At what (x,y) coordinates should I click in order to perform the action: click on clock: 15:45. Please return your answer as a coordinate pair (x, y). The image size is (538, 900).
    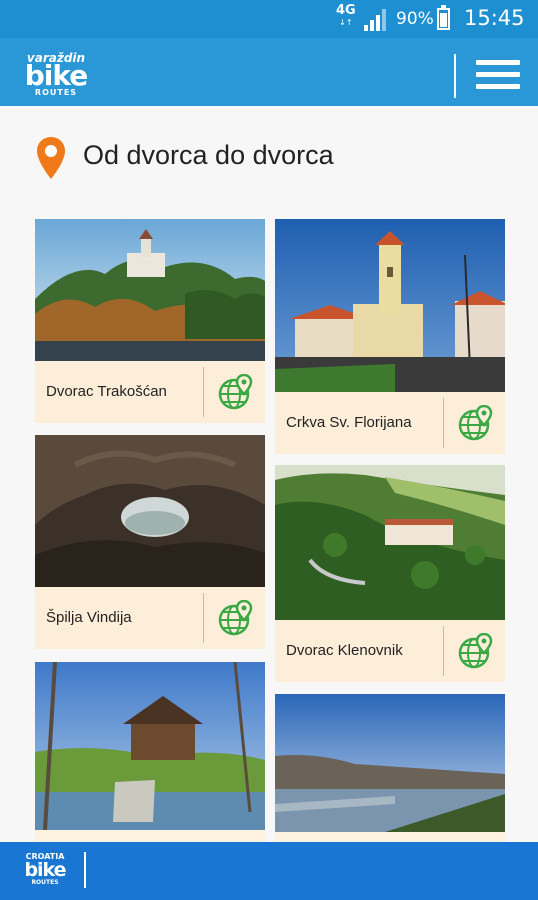
    Looking at the image, I should click on (494, 18).